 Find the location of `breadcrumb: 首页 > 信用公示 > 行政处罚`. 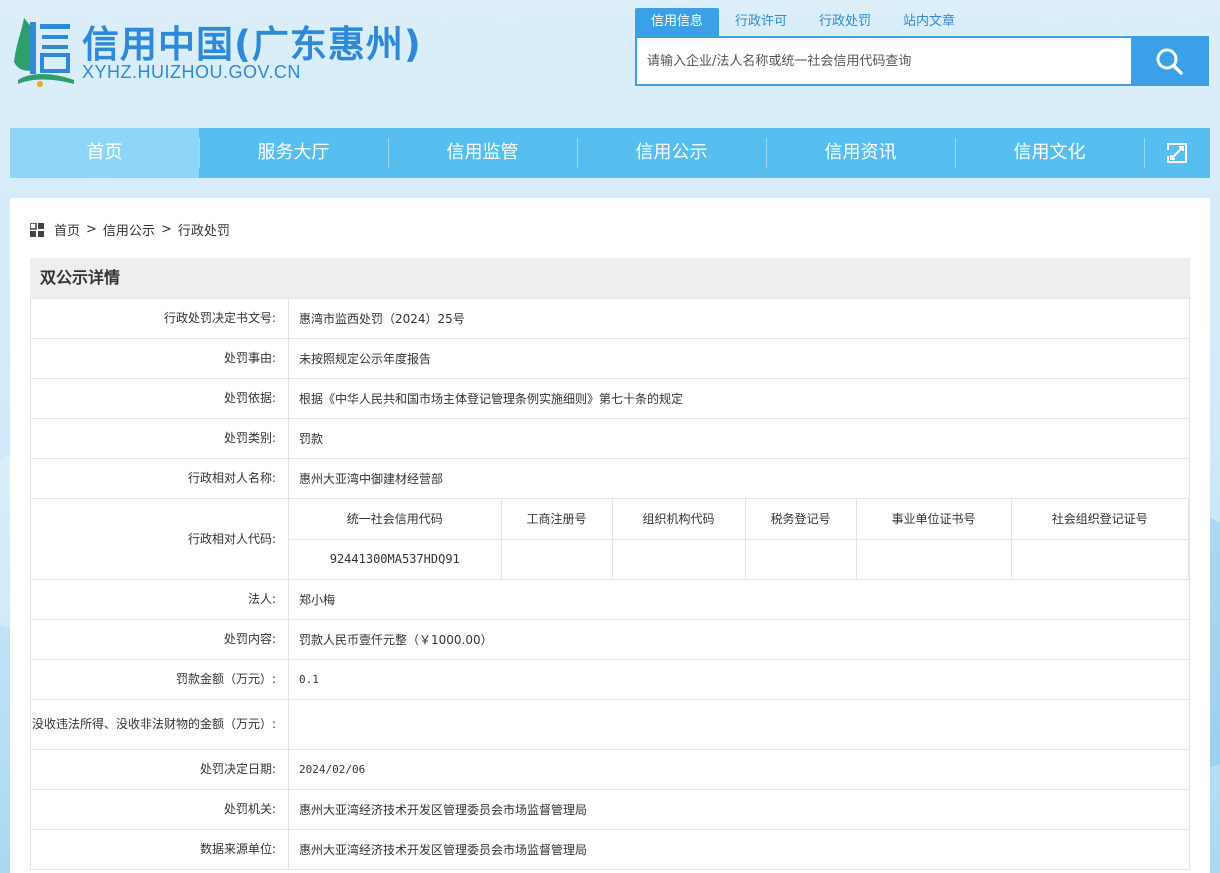

breadcrumb: 首页 > 信用公示 > 行政处罚 is located at coordinates (130, 229).